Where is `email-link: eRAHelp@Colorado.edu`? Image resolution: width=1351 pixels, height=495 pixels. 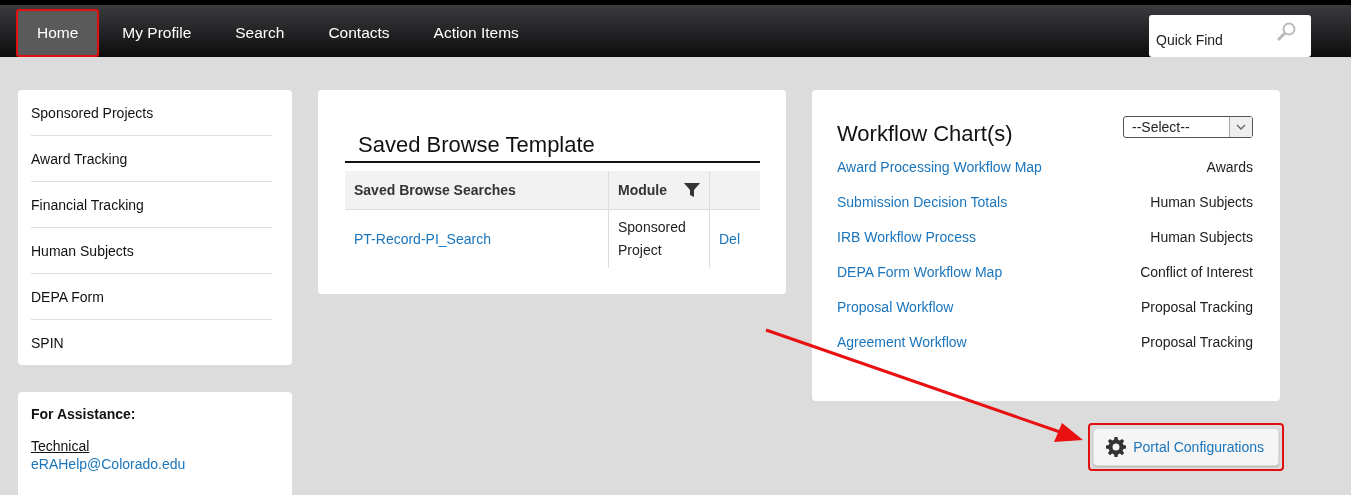
email-link: eRAHelp@Colorado.edu is located at coordinates (155, 464).